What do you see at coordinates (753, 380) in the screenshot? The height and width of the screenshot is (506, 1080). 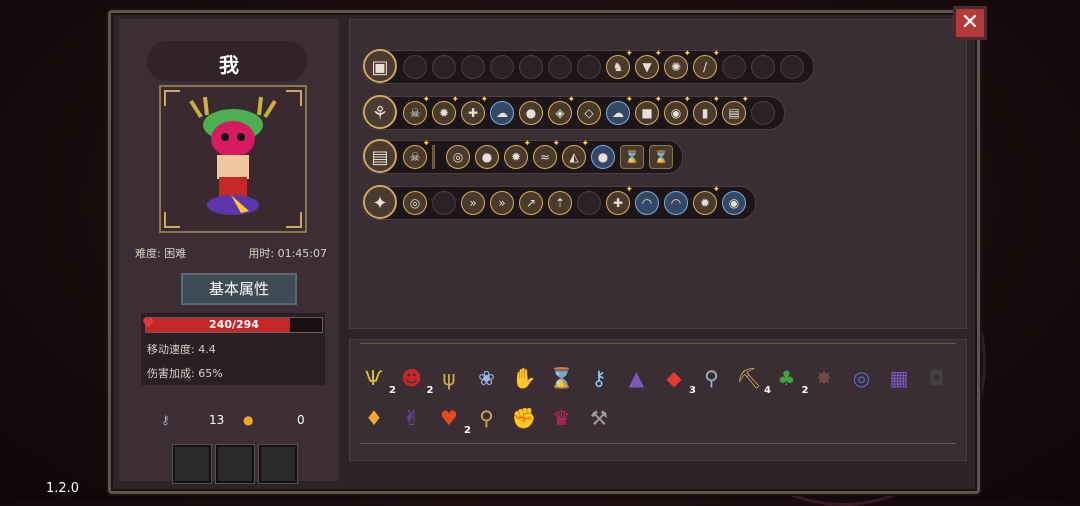 I see `pickaxe-icon: ⛏ 4` at bounding box center [753, 380].